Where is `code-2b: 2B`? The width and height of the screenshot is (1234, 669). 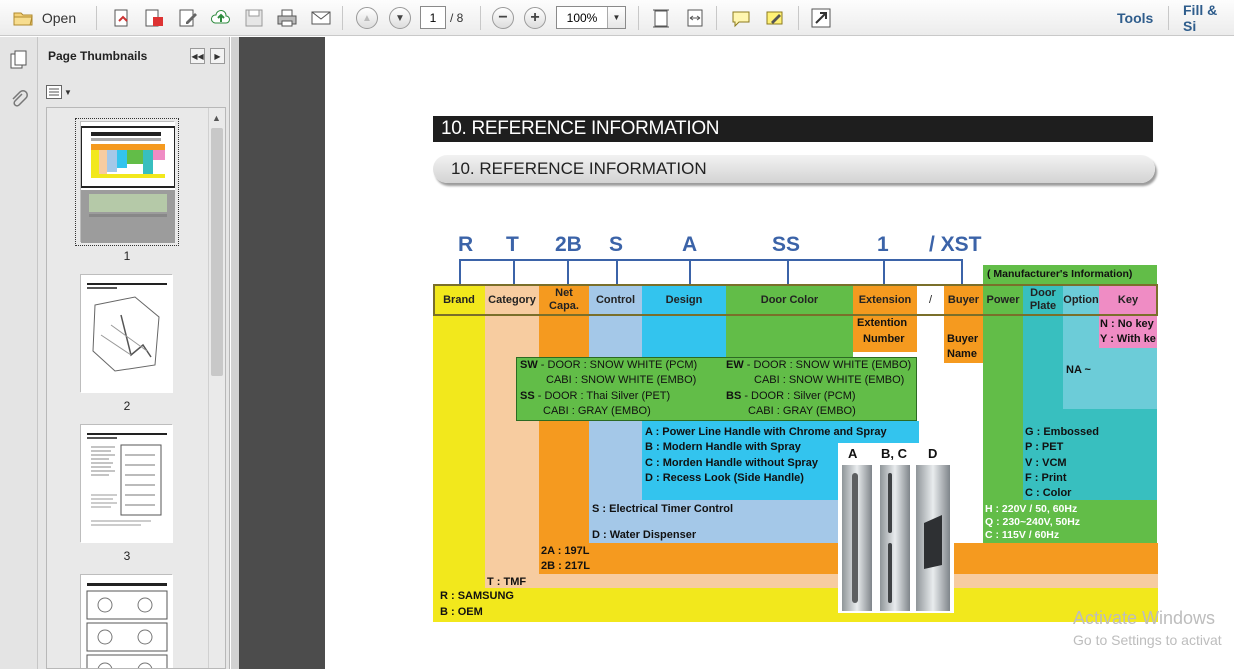 code-2b: 2B is located at coordinates (568, 244).